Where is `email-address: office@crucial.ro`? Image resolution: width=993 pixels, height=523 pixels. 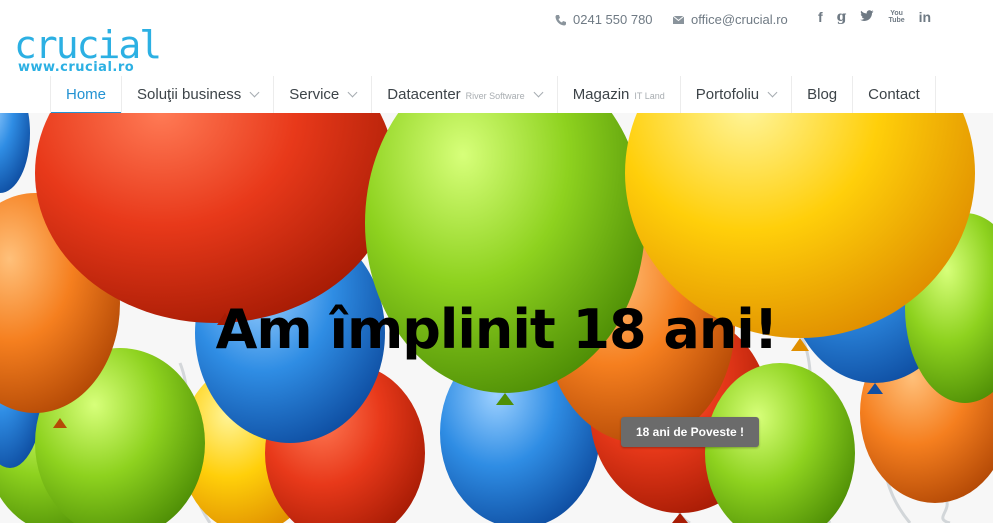 email-address: office@crucial.ro is located at coordinates (739, 19).